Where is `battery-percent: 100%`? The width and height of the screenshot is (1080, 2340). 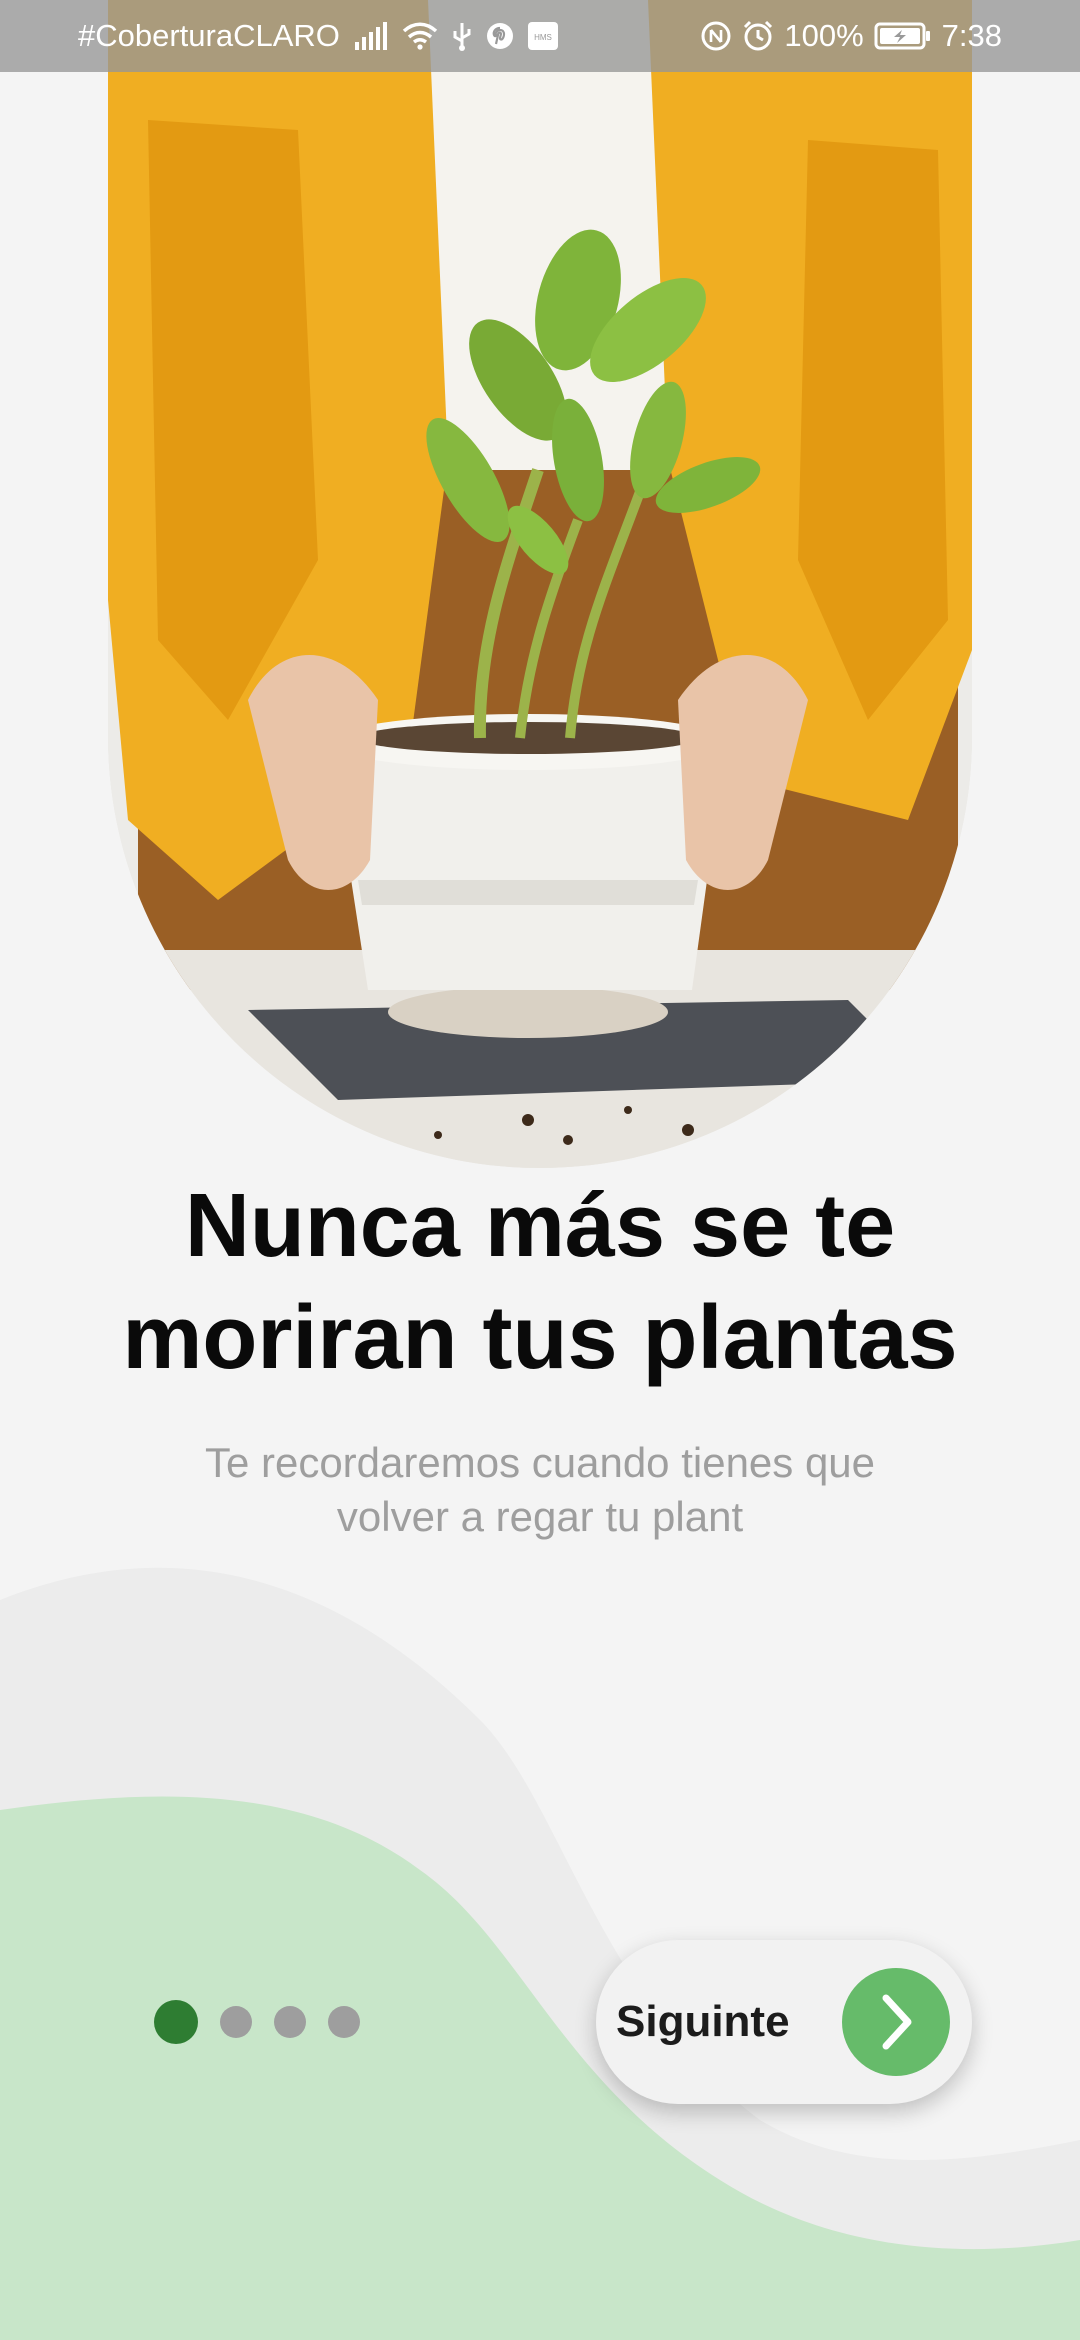
battery-percent: 100% is located at coordinates (824, 35).